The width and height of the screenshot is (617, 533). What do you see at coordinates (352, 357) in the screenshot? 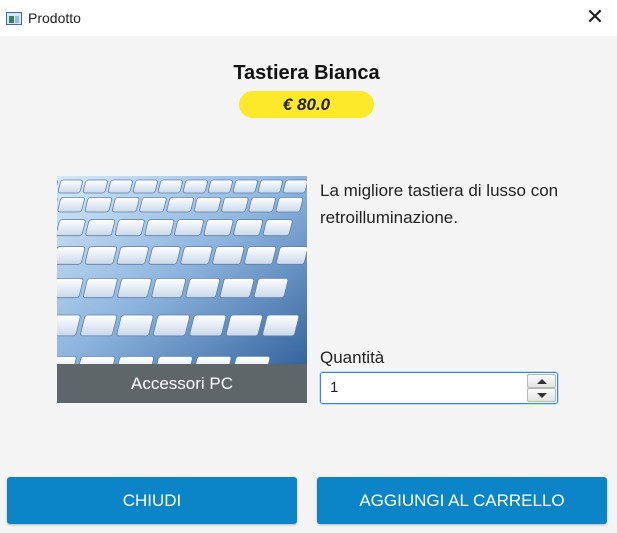
I see `quantity-label: Quantità` at bounding box center [352, 357].